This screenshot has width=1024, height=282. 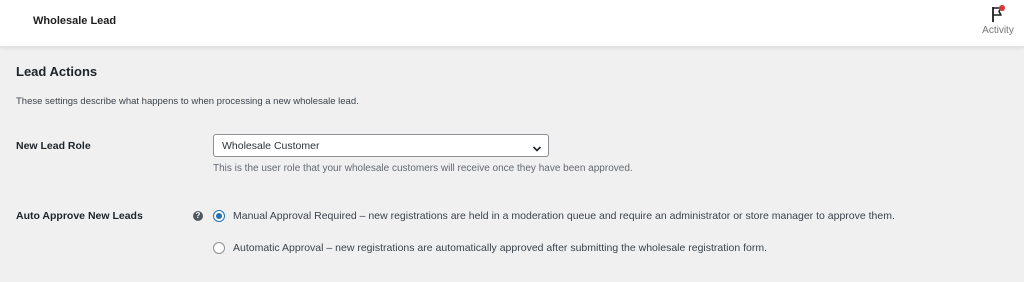 I want to click on activity-button: Activity, so click(x=998, y=20).